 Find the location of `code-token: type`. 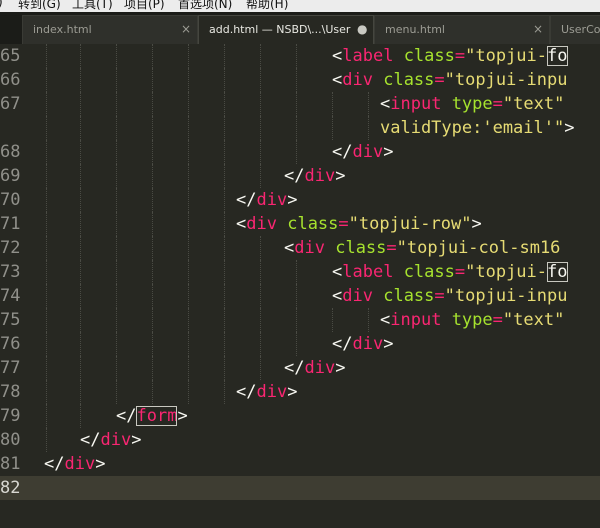

code-token: type is located at coordinates (472, 104).